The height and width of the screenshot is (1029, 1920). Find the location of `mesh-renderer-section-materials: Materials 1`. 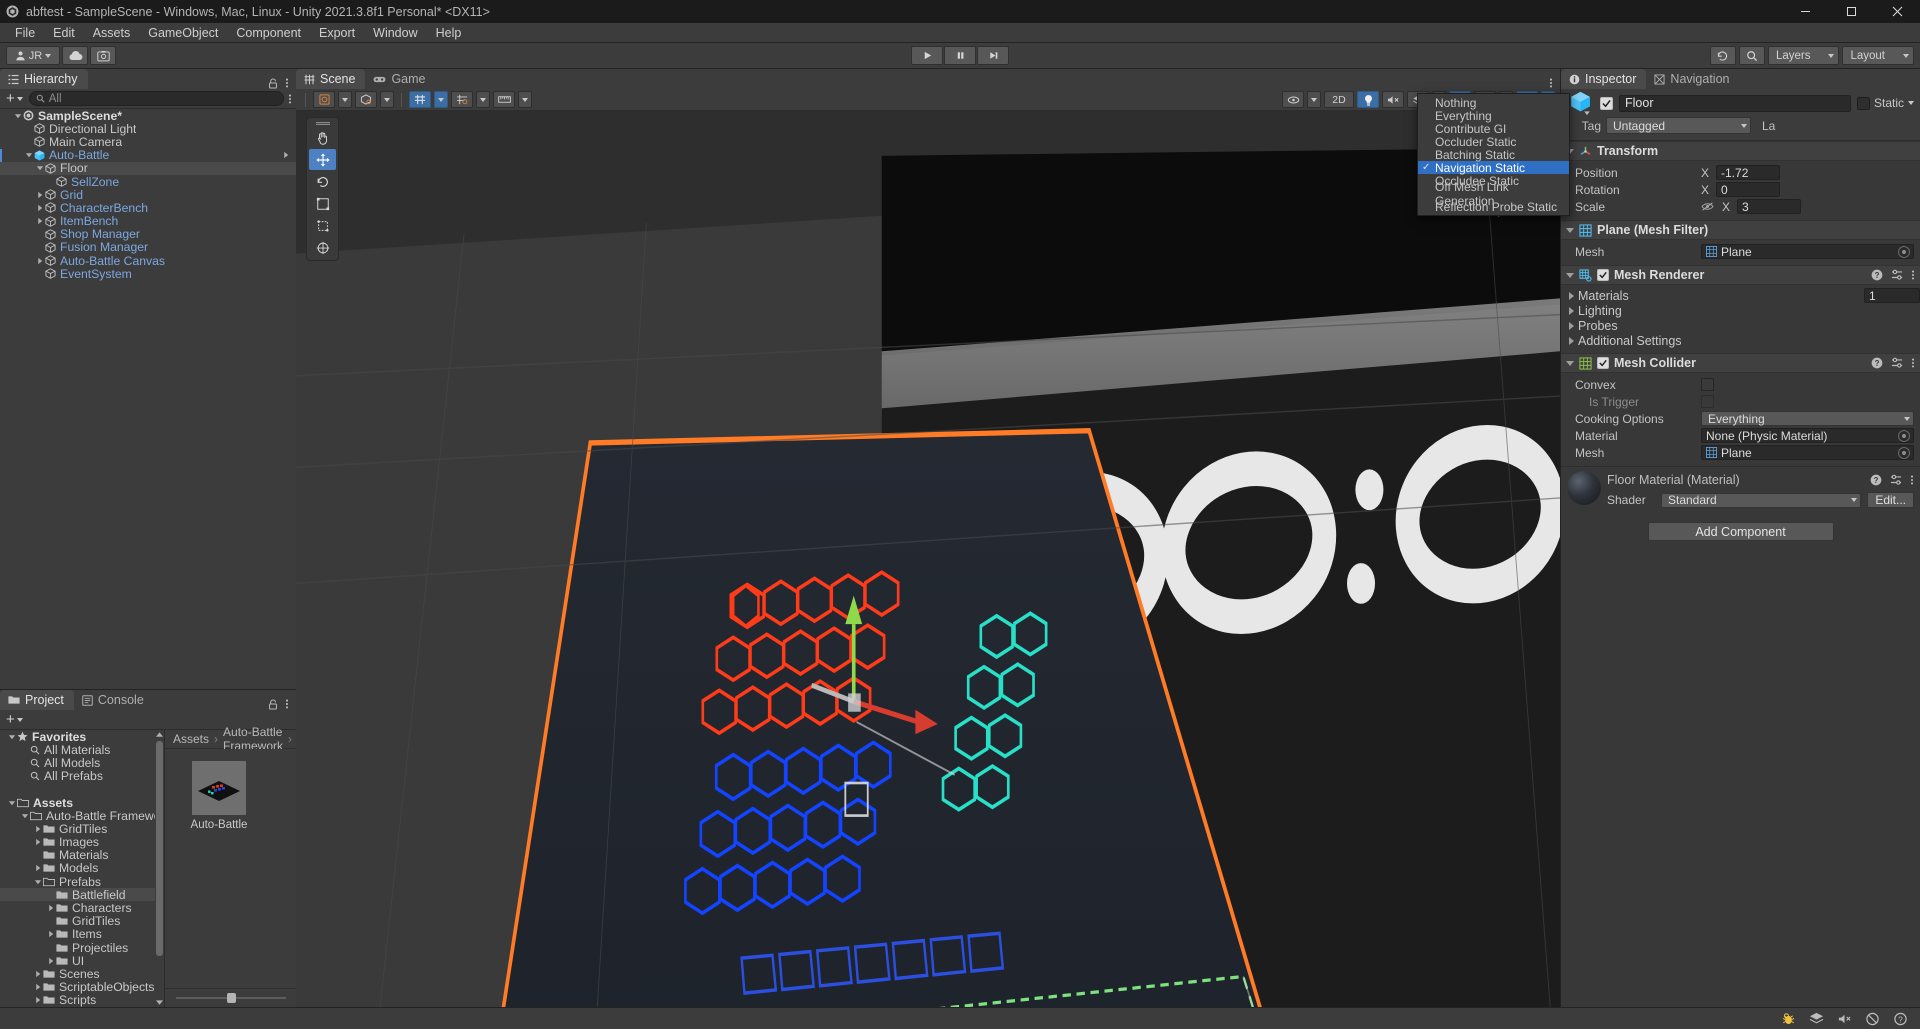

mesh-renderer-section-materials: Materials 1 is located at coordinates (1740, 295).